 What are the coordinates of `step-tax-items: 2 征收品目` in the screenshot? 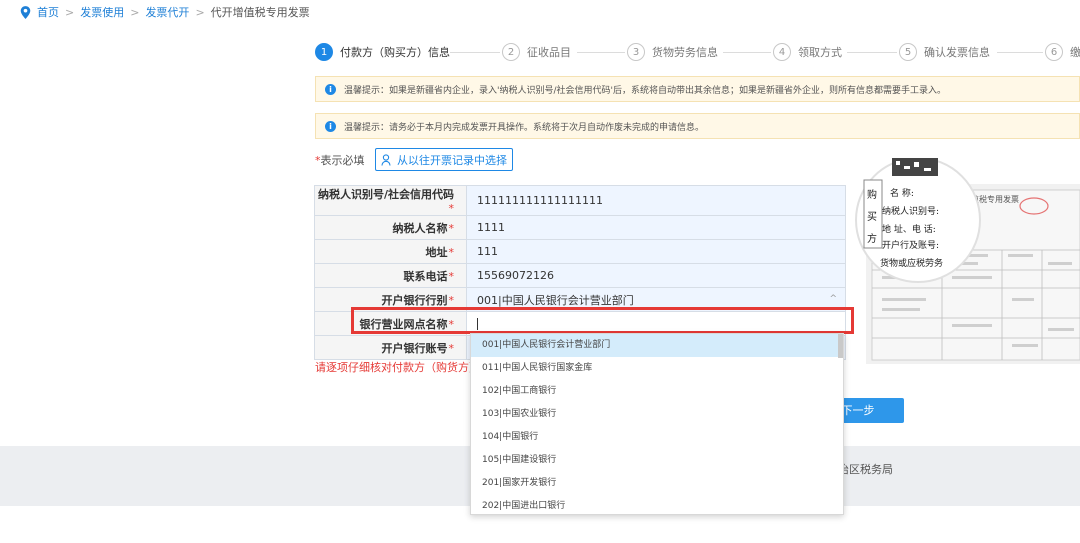 It's located at (536, 52).